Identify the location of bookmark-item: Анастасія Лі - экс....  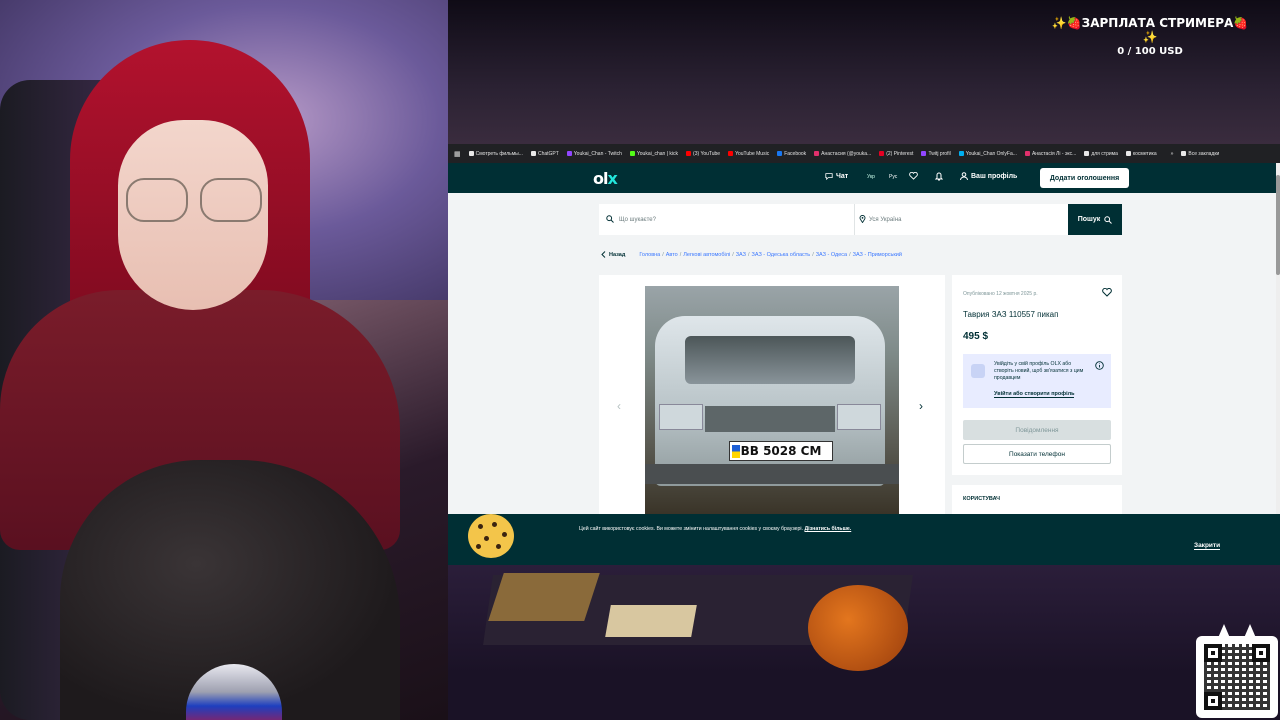
(1050, 153).